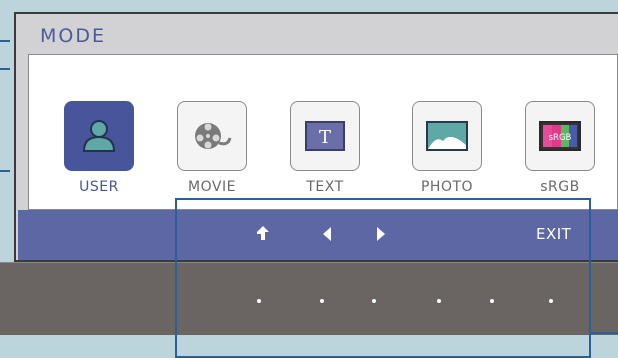  I want to click on text-icon-glyph: T, so click(325, 137).